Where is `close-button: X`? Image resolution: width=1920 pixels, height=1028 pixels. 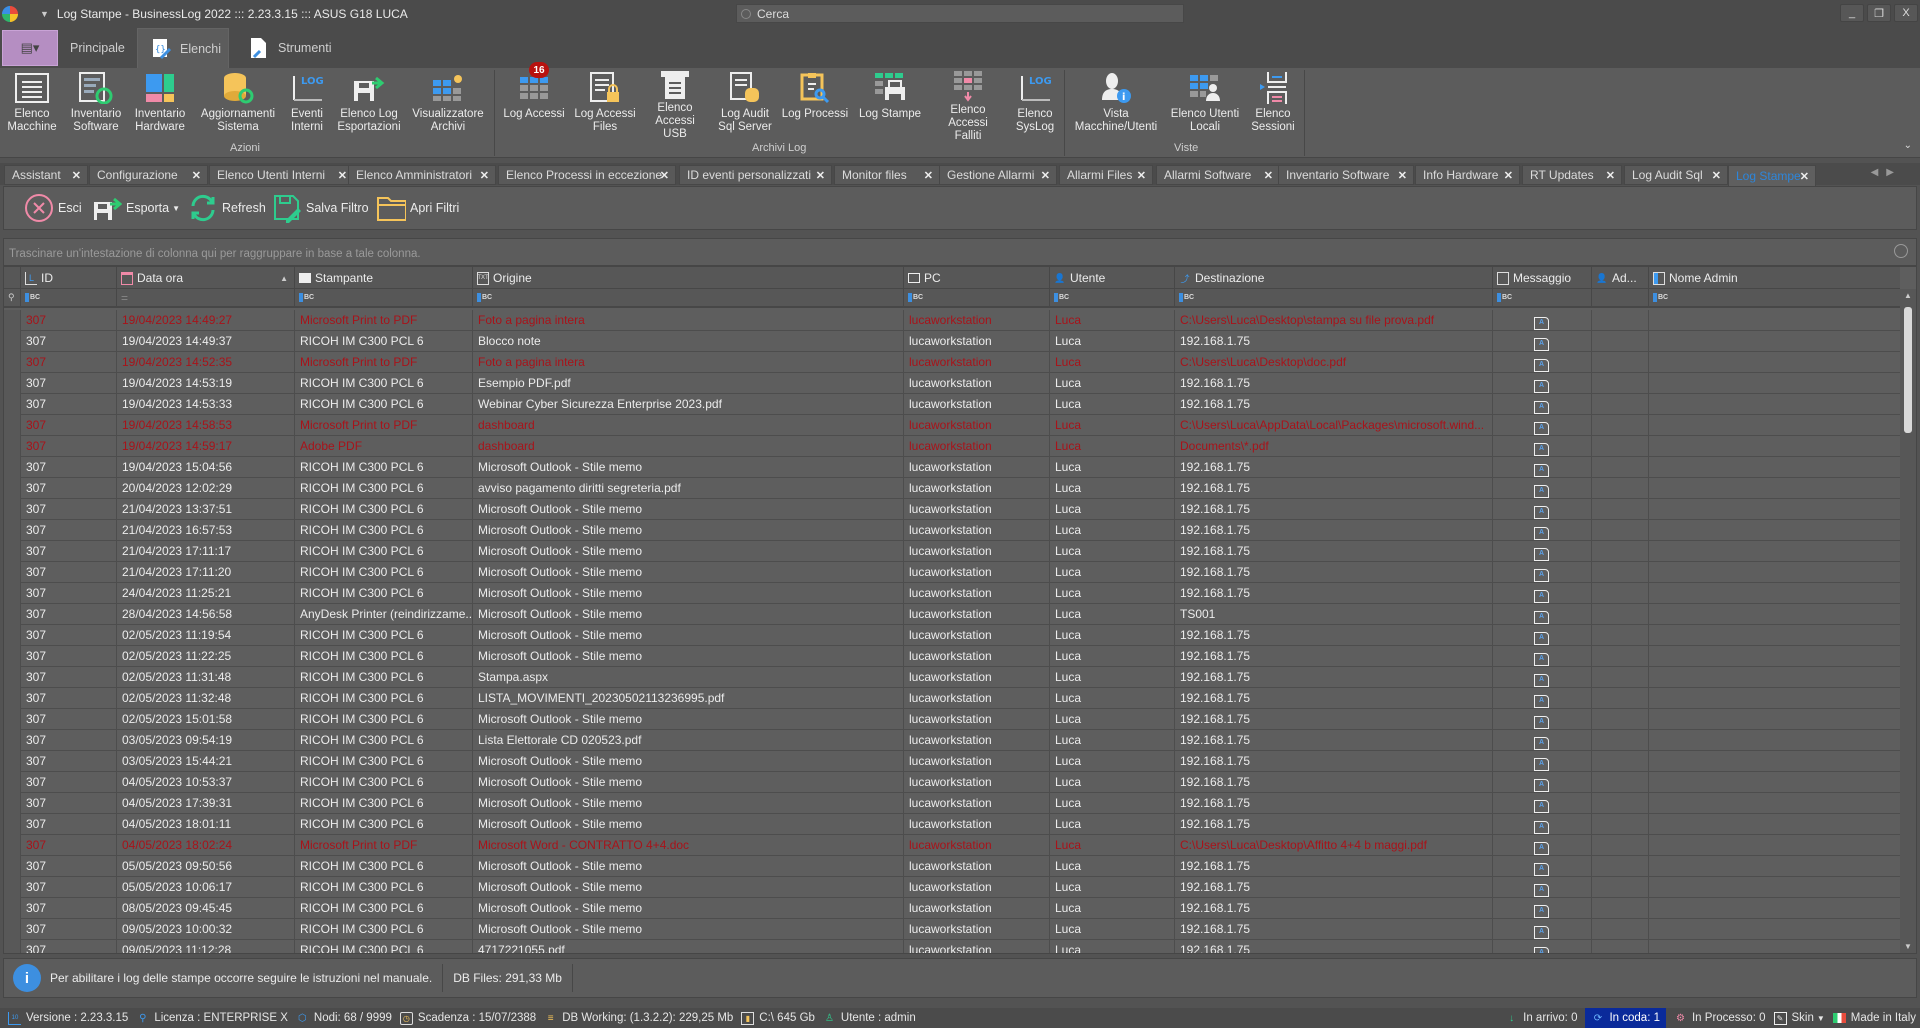
close-button: X is located at coordinates (1906, 13).